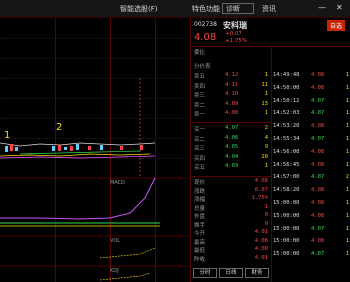 This screenshot has height=282, width=350. I want to click on tab-intraday: 分时, so click(205, 273).